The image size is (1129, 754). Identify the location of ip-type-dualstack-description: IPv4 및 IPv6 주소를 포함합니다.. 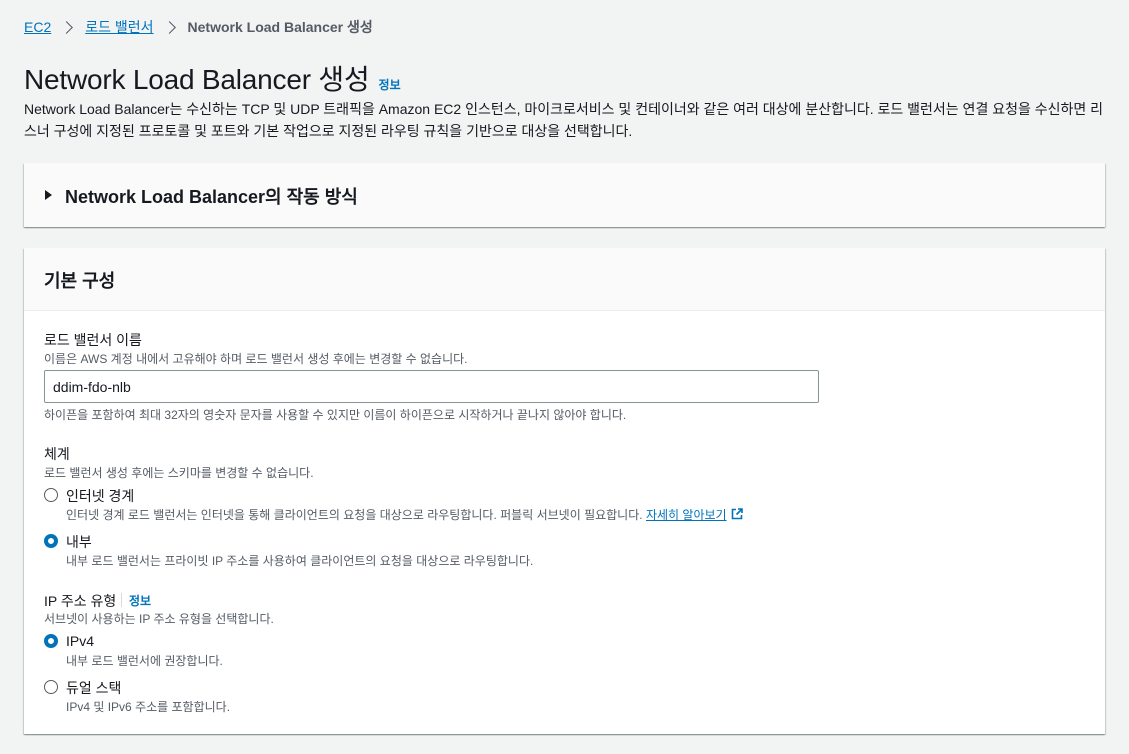
(148, 707).